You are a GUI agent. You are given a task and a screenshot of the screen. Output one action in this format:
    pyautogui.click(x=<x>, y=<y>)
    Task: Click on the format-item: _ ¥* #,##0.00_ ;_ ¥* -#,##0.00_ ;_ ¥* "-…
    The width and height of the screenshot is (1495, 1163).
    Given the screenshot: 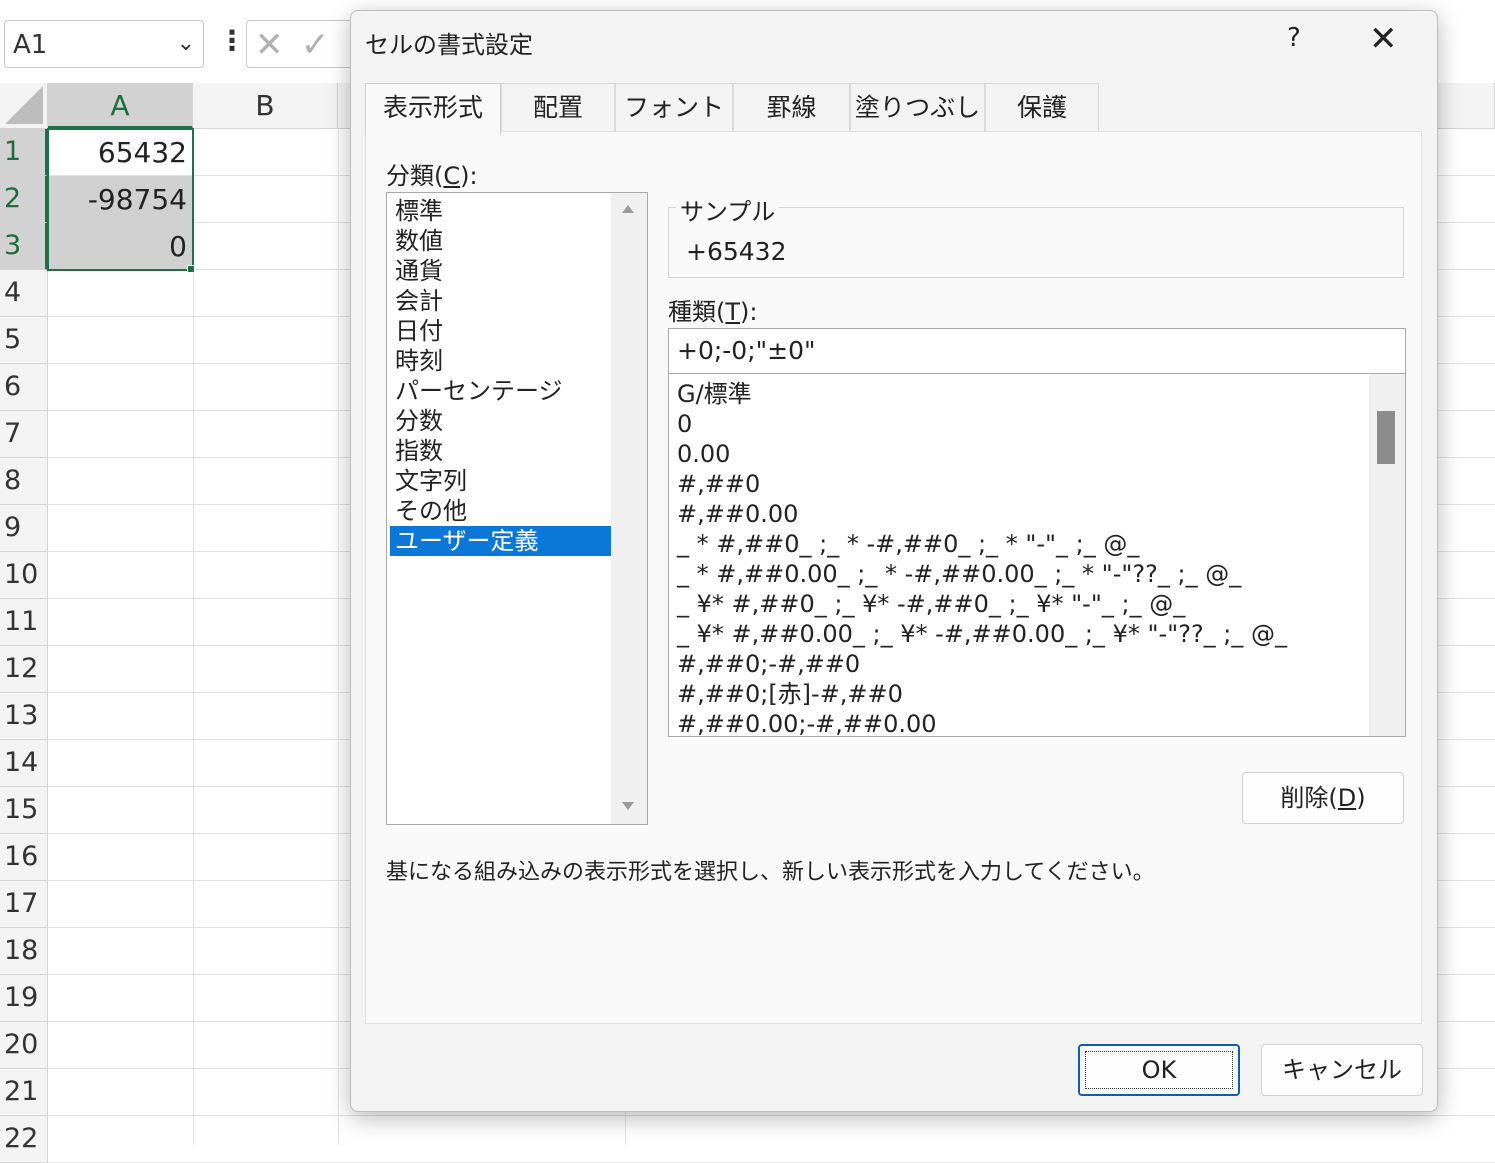 What is the action you would take?
    pyautogui.click(x=982, y=634)
    